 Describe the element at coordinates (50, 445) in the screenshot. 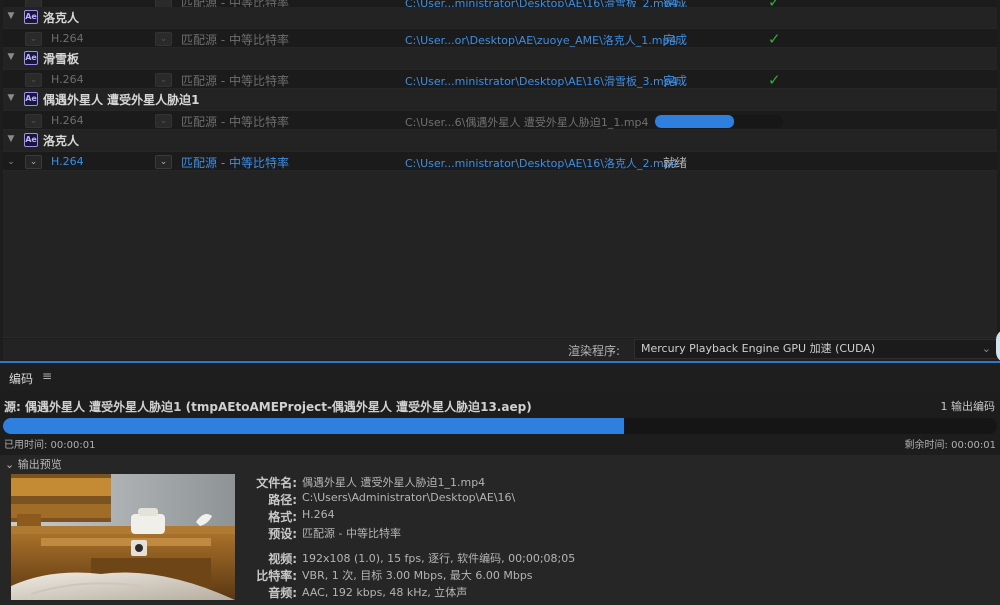

I see `elapsed-time: 已用时间: 00:00:01` at that location.